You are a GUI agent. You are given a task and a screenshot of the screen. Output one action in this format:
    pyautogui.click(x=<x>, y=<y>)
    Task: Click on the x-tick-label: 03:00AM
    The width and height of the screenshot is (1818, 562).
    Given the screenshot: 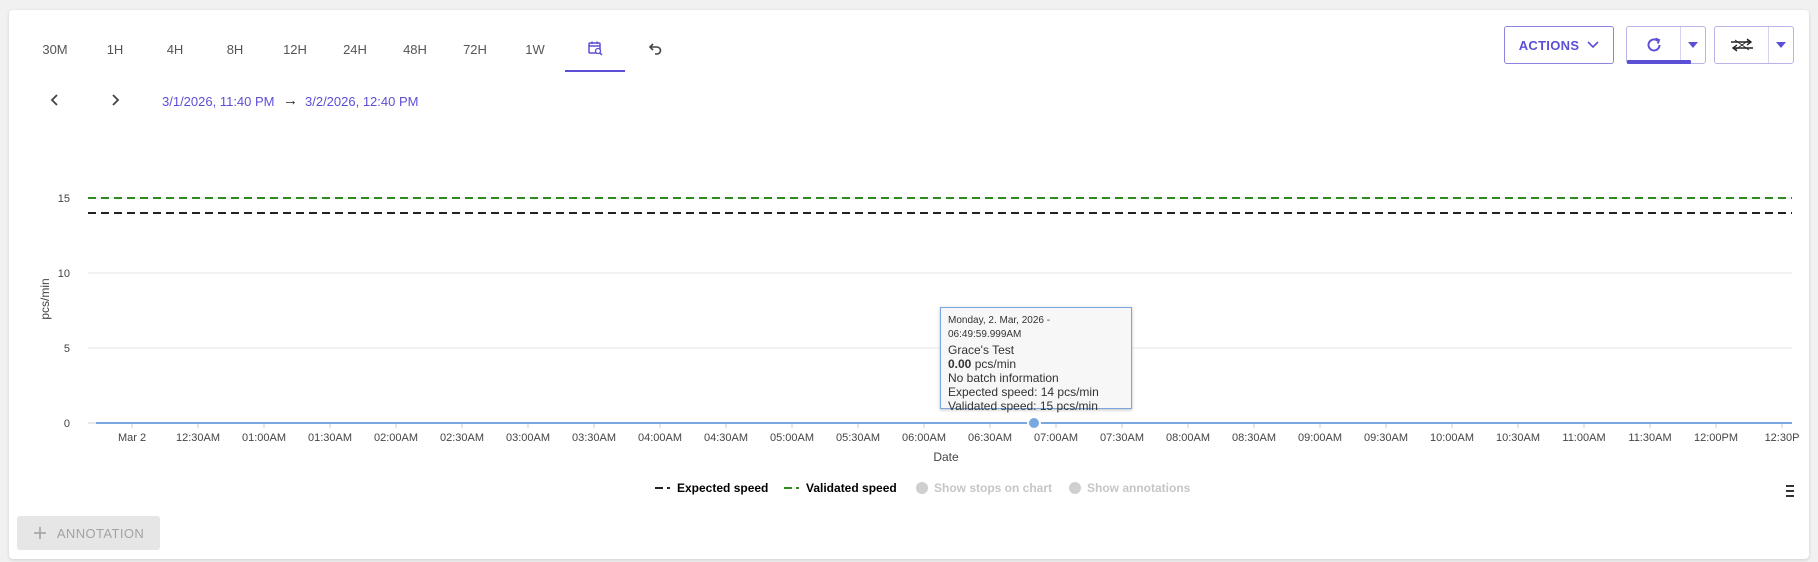 What is the action you would take?
    pyautogui.click(x=528, y=438)
    